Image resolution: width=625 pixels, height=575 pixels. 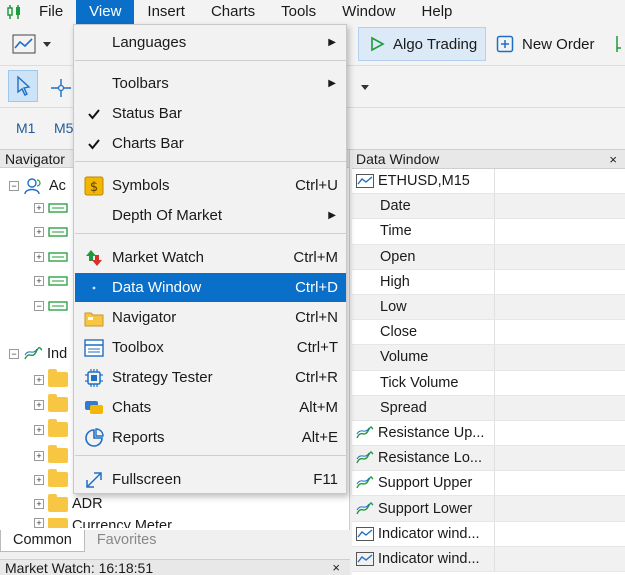 I want to click on data-window-row: Support Lower, so click(x=488, y=509).